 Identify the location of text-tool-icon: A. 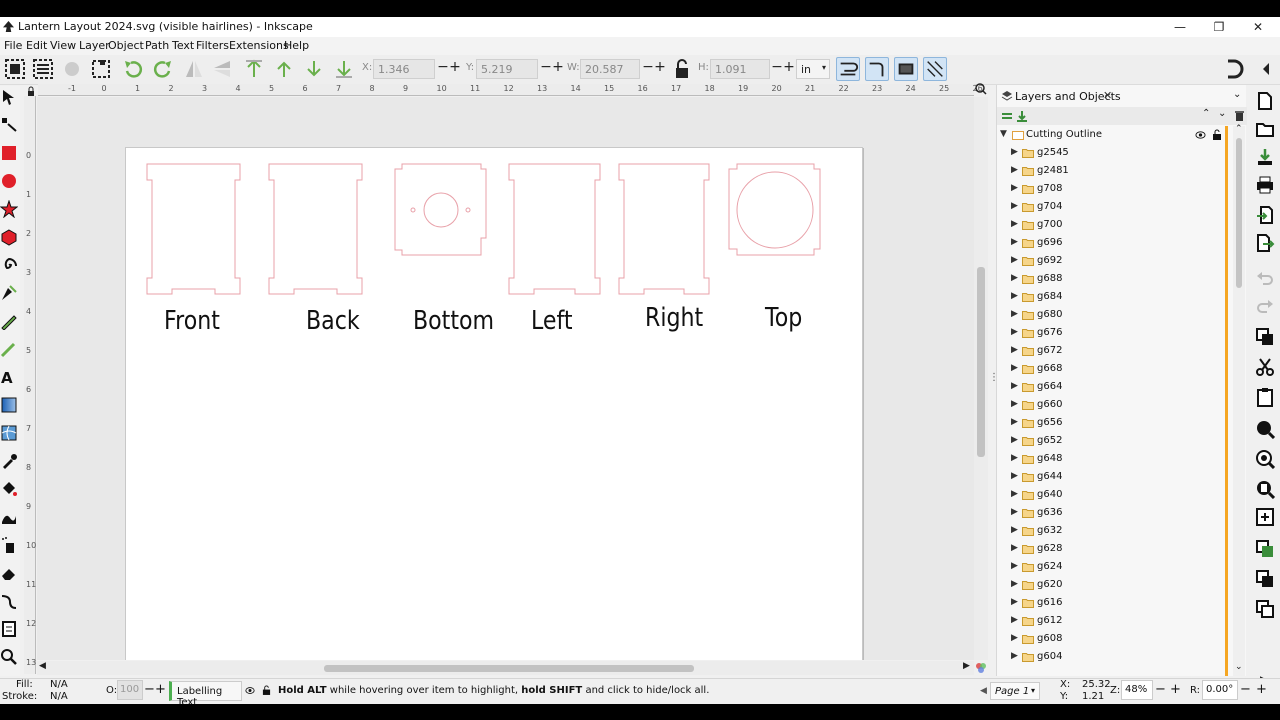
(9, 377).